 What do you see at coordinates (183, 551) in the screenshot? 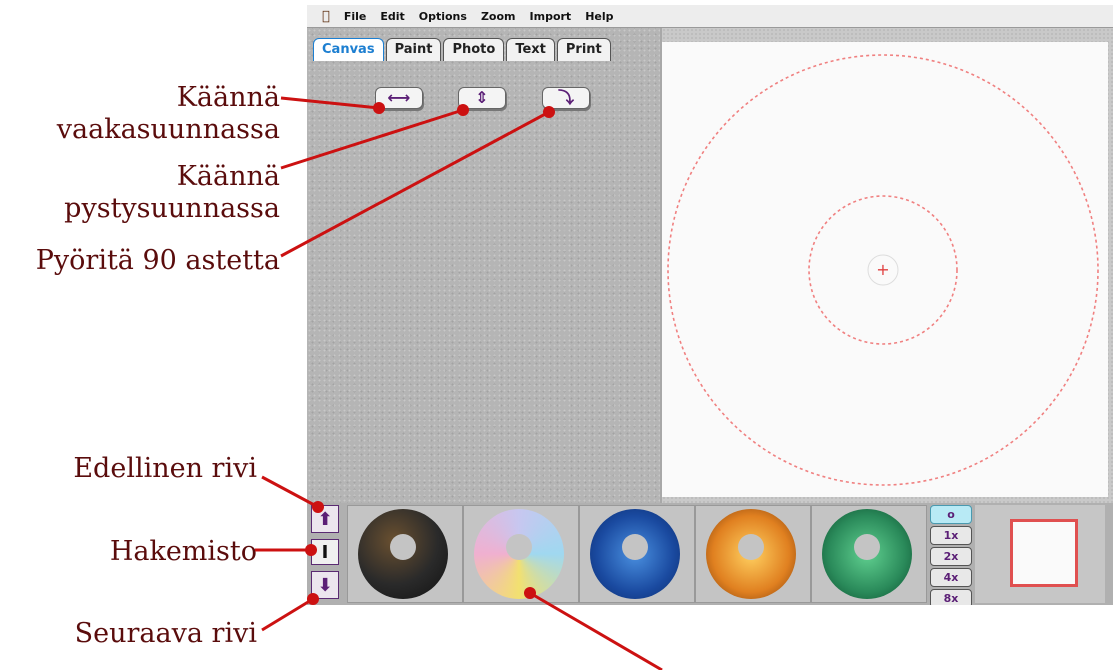
I see `callout-index: Hakemisto` at bounding box center [183, 551].